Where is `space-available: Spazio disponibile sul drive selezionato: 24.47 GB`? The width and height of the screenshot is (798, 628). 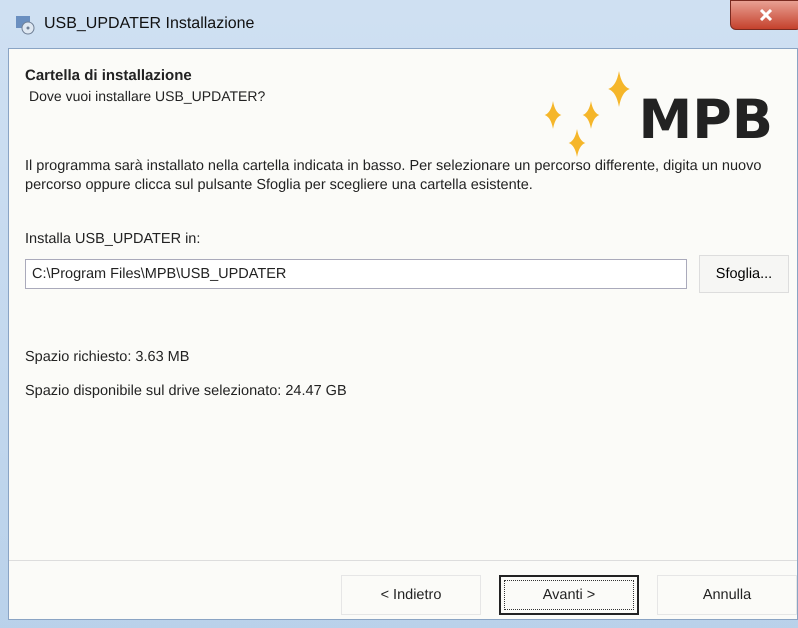
space-available: Spazio disponibile sul drive selezionato: 24.47 GB is located at coordinates (186, 391).